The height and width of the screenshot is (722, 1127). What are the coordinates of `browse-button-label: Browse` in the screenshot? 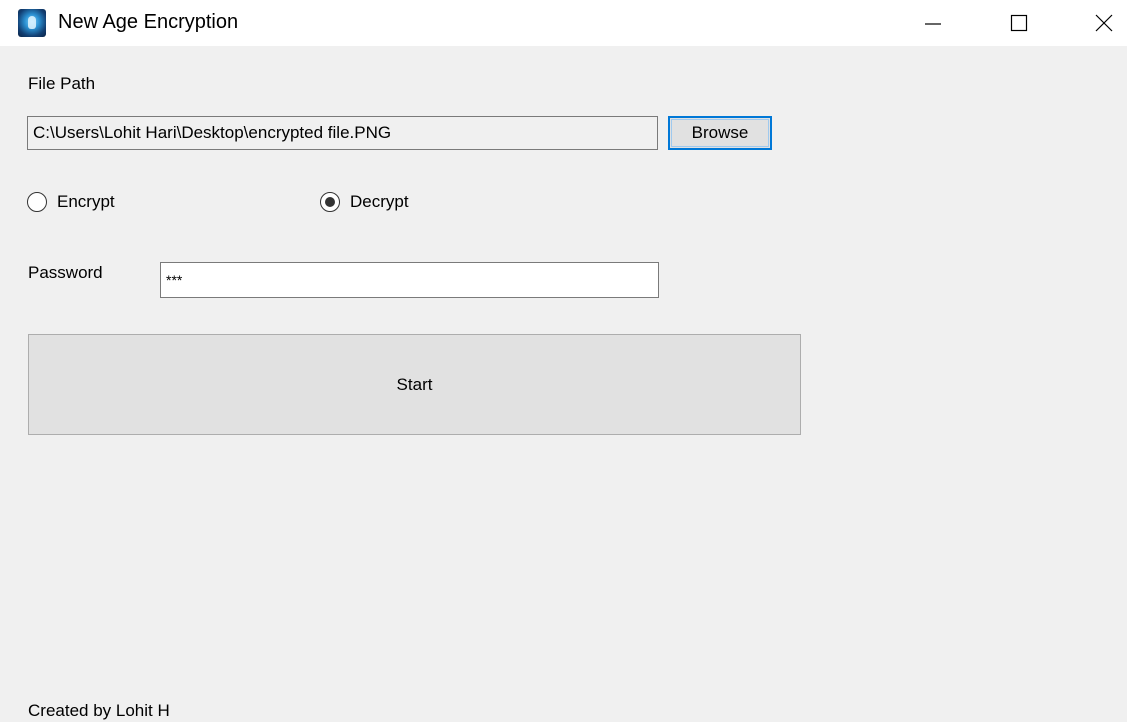 It's located at (720, 133).